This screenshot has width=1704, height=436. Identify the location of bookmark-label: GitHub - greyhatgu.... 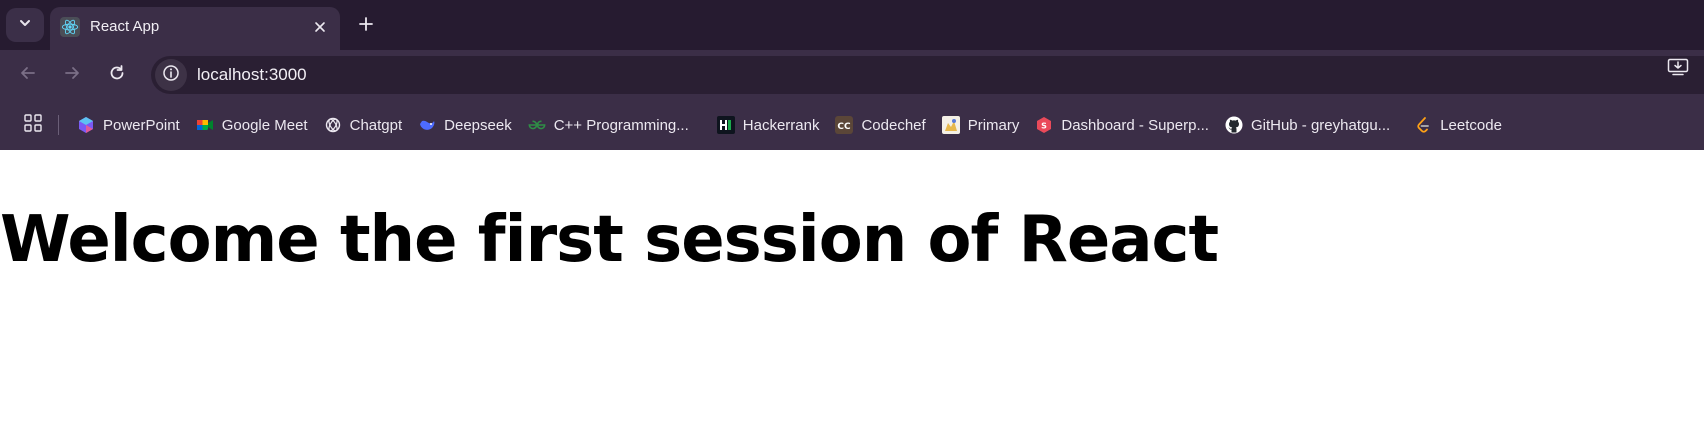
(1320, 125).